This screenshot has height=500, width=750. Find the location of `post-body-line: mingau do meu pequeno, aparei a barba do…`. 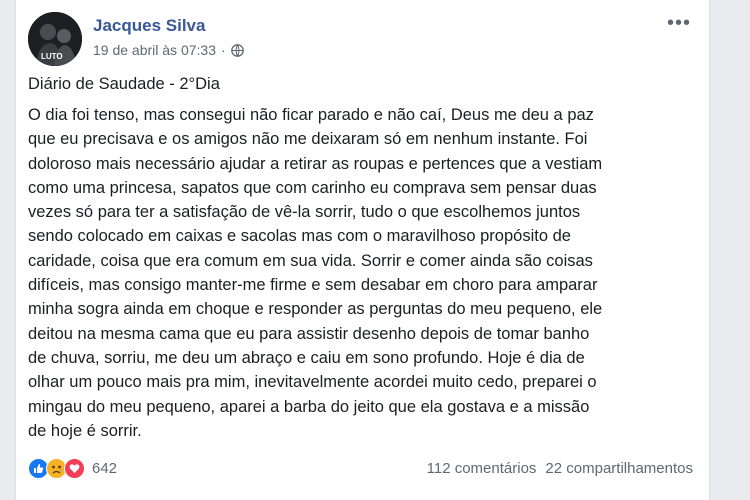

post-body-line: mingau do meu pequeno, aparei a barba do… is located at coordinates (309, 406).